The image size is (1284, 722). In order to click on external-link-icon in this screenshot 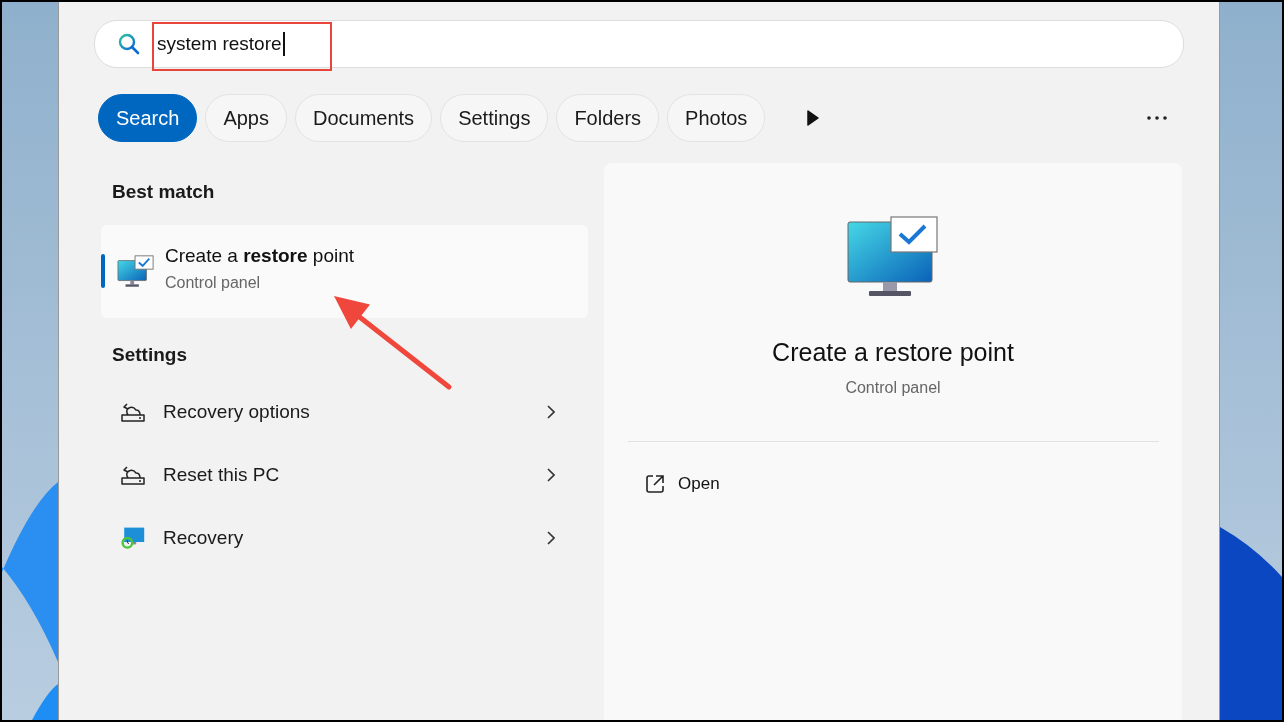, I will do `click(655, 484)`.